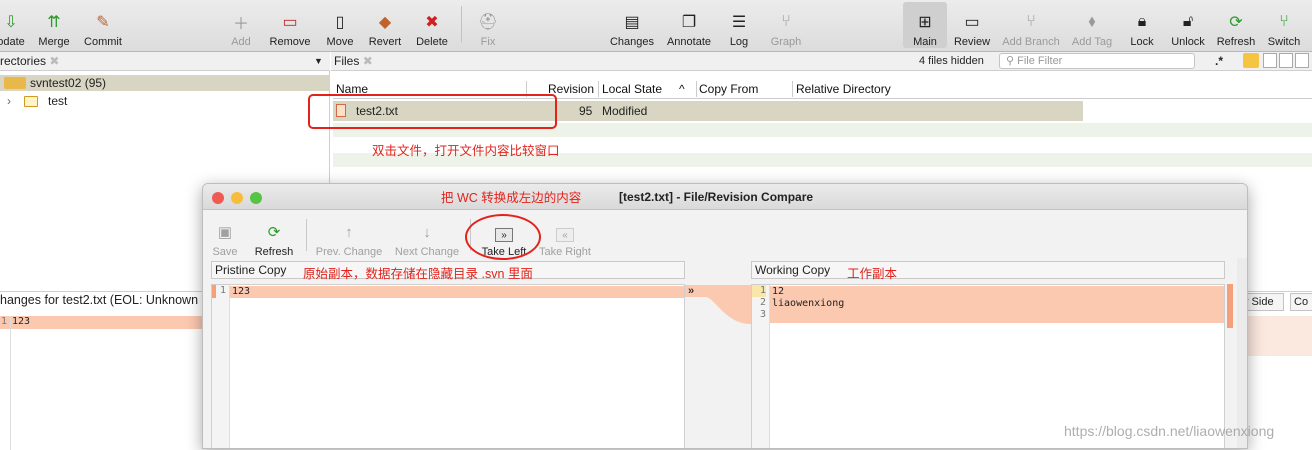  I want to click on folder-row: › test, so click(165, 101).